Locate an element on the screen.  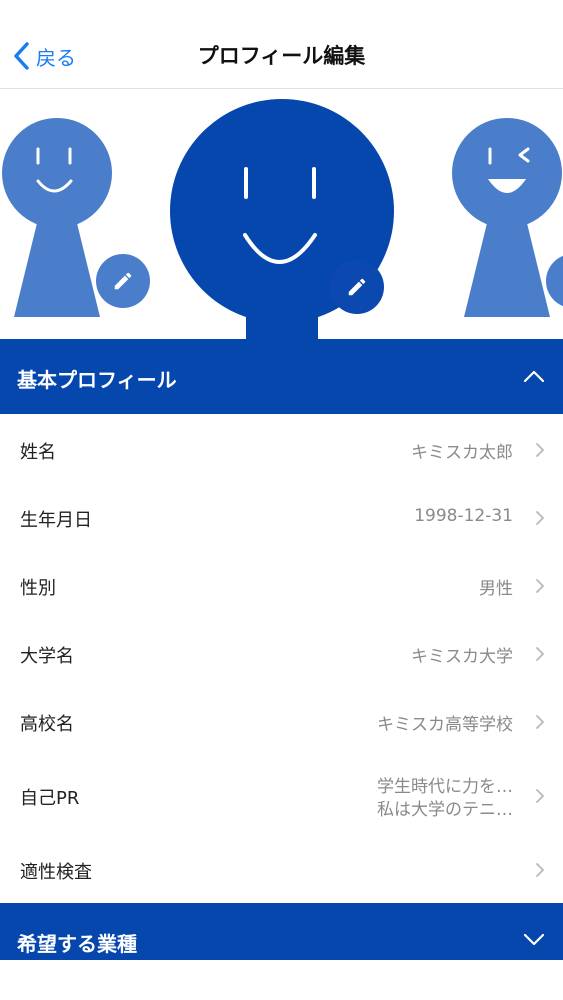
chevron-up-icon is located at coordinates (534, 376).